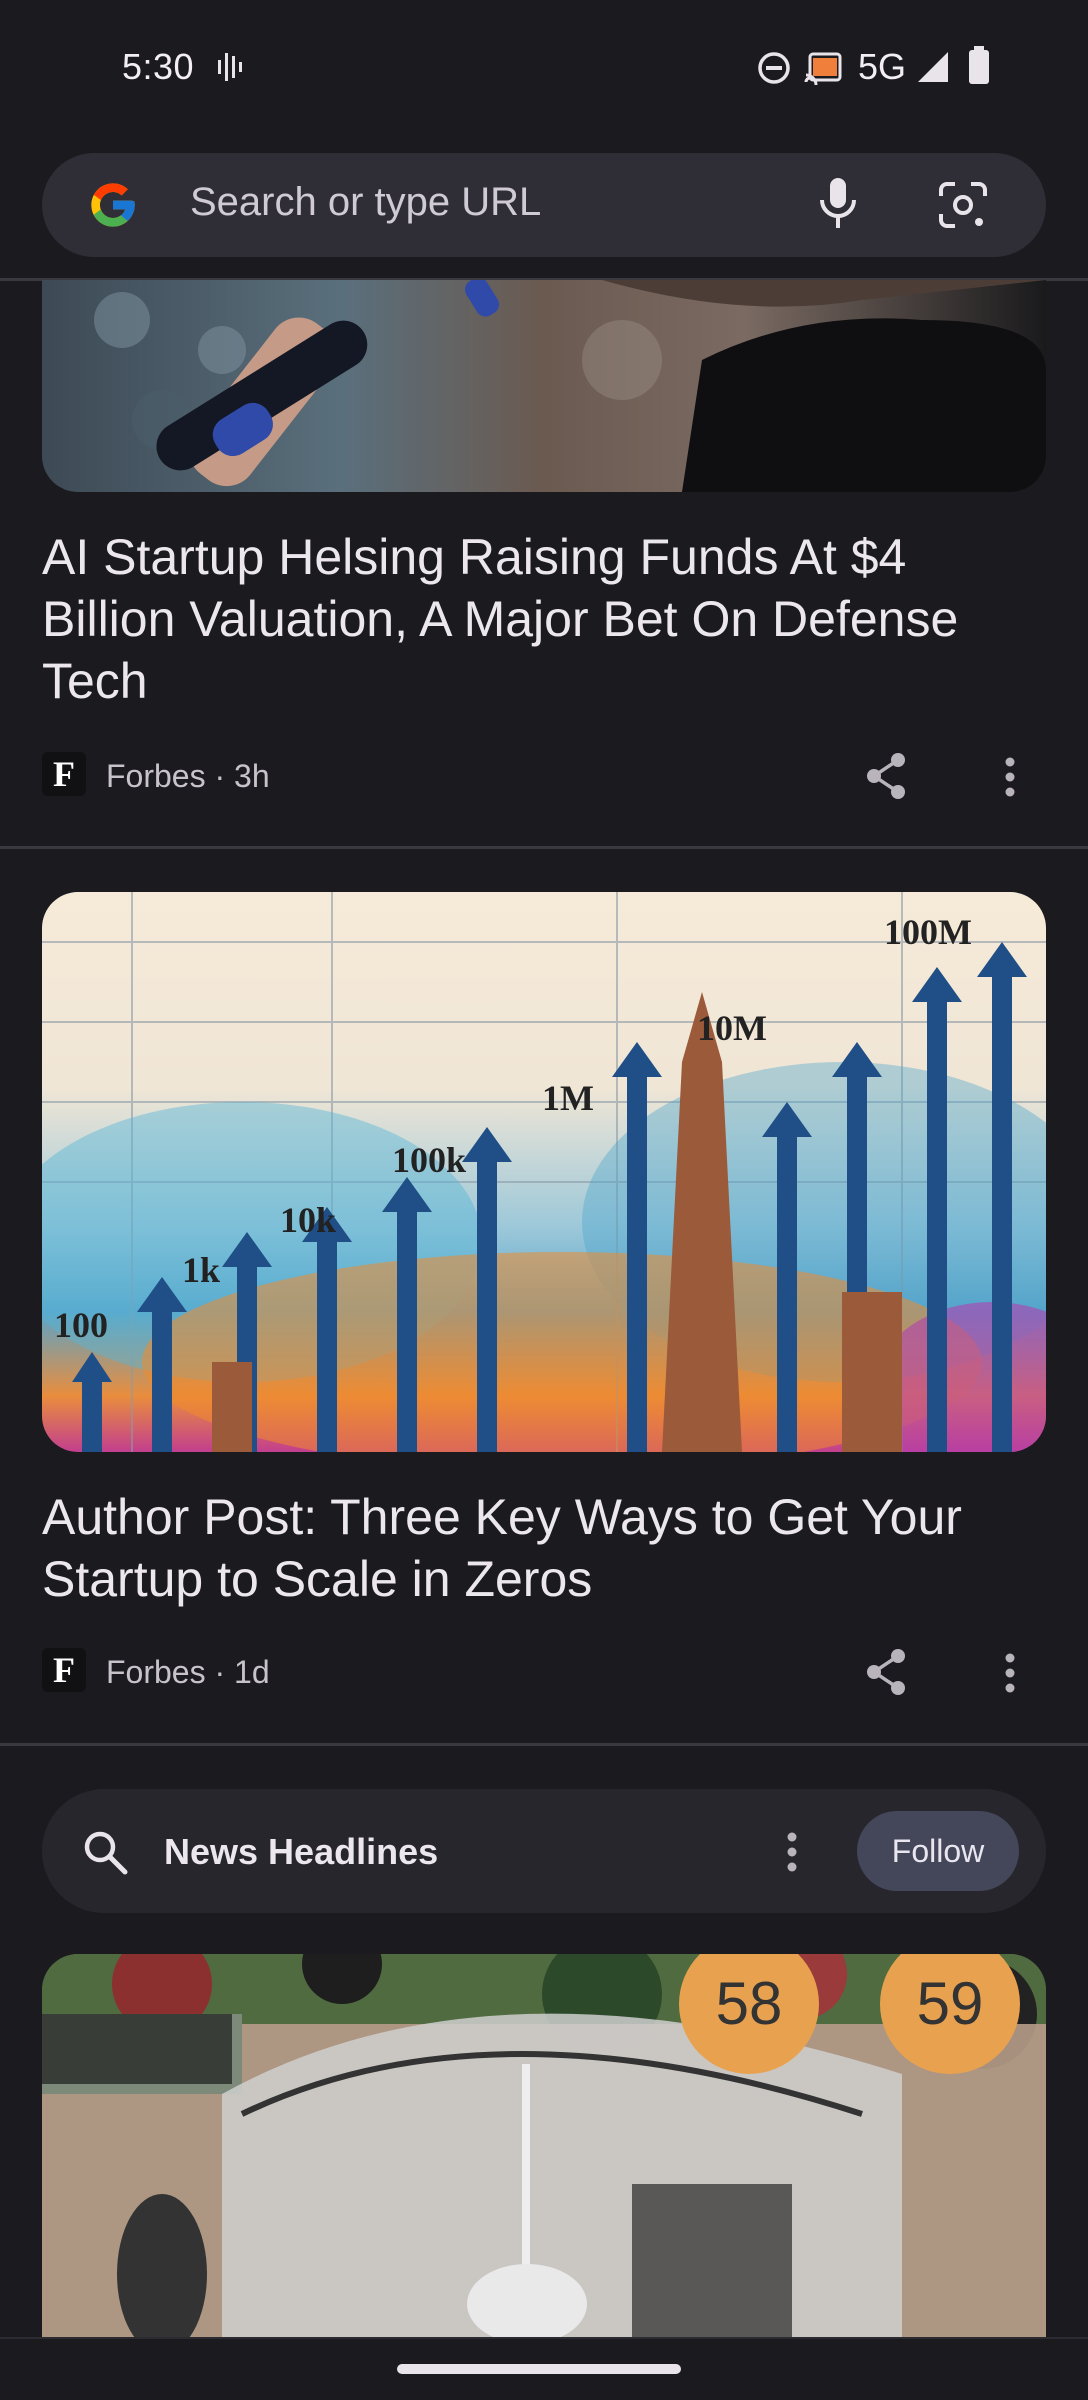  Describe the element at coordinates (544, 777) in the screenshot. I see `article-1-source-row: F Forbes · 3h` at that location.